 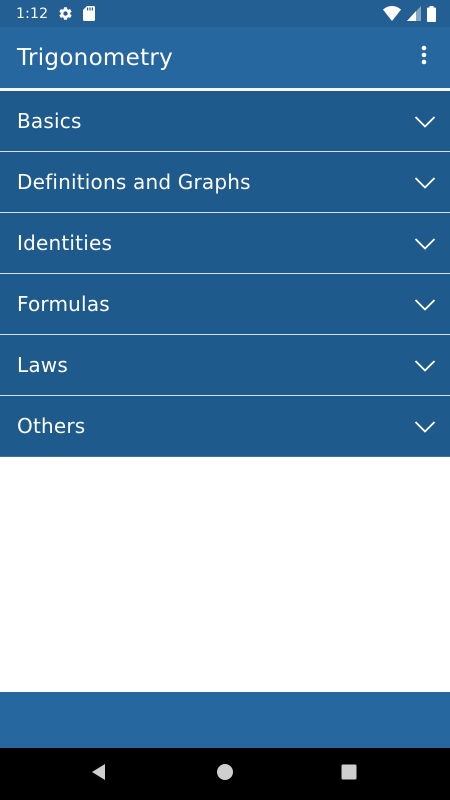 I want to click on more-vert-icon, so click(x=424, y=57).